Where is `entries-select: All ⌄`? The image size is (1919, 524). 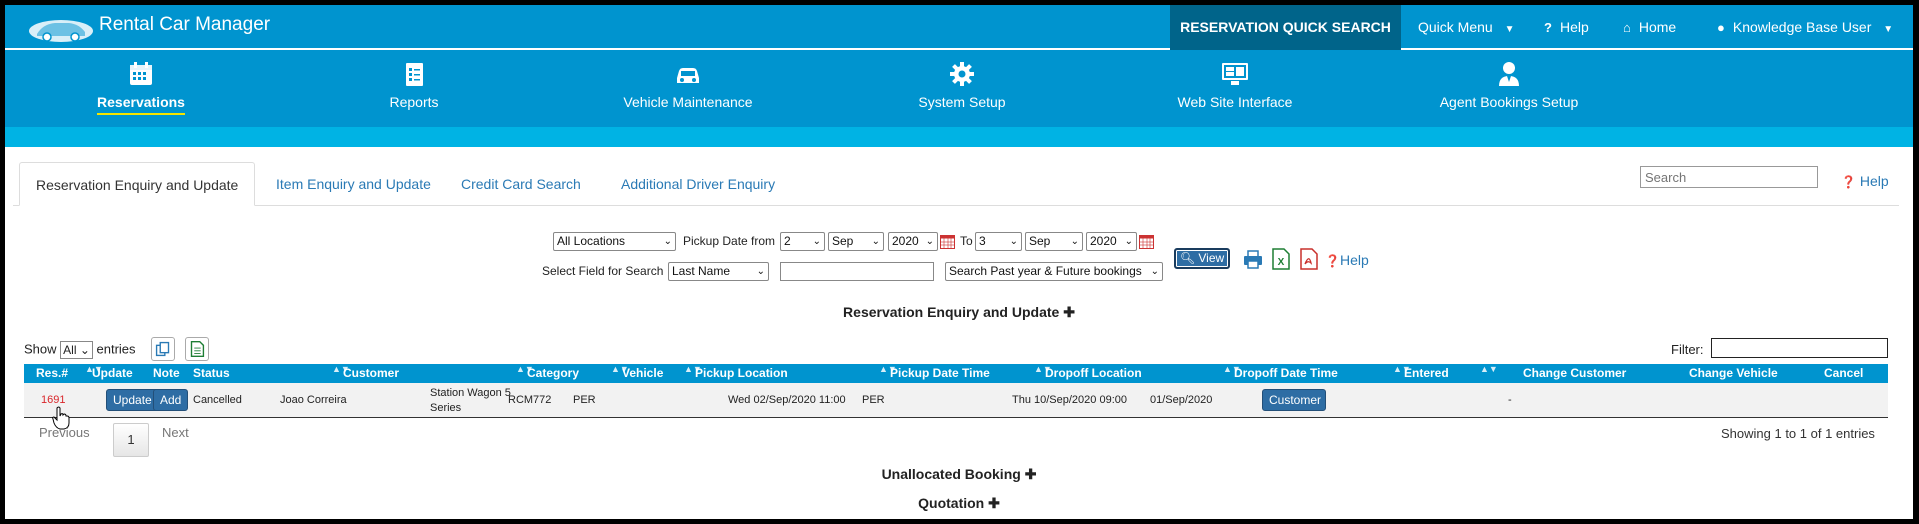 entries-select: All ⌄ is located at coordinates (76, 350).